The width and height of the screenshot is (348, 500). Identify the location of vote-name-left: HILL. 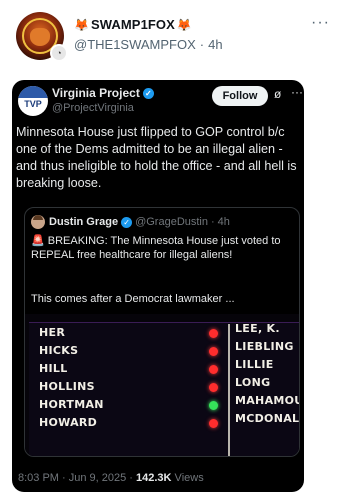
(53, 368).